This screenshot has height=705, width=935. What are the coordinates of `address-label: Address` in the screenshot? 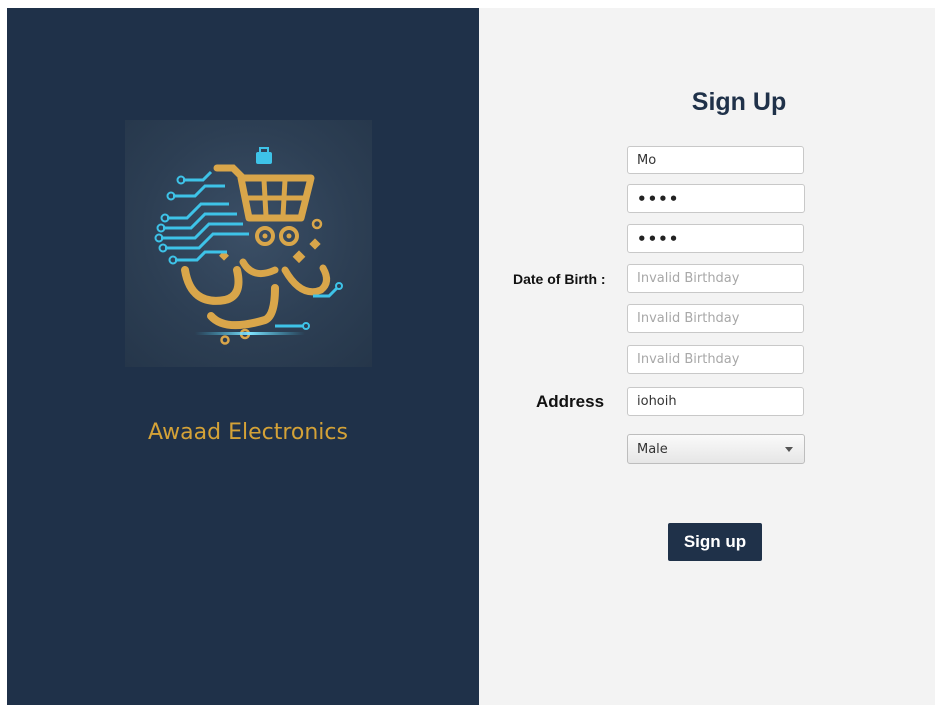 It's located at (570, 401).